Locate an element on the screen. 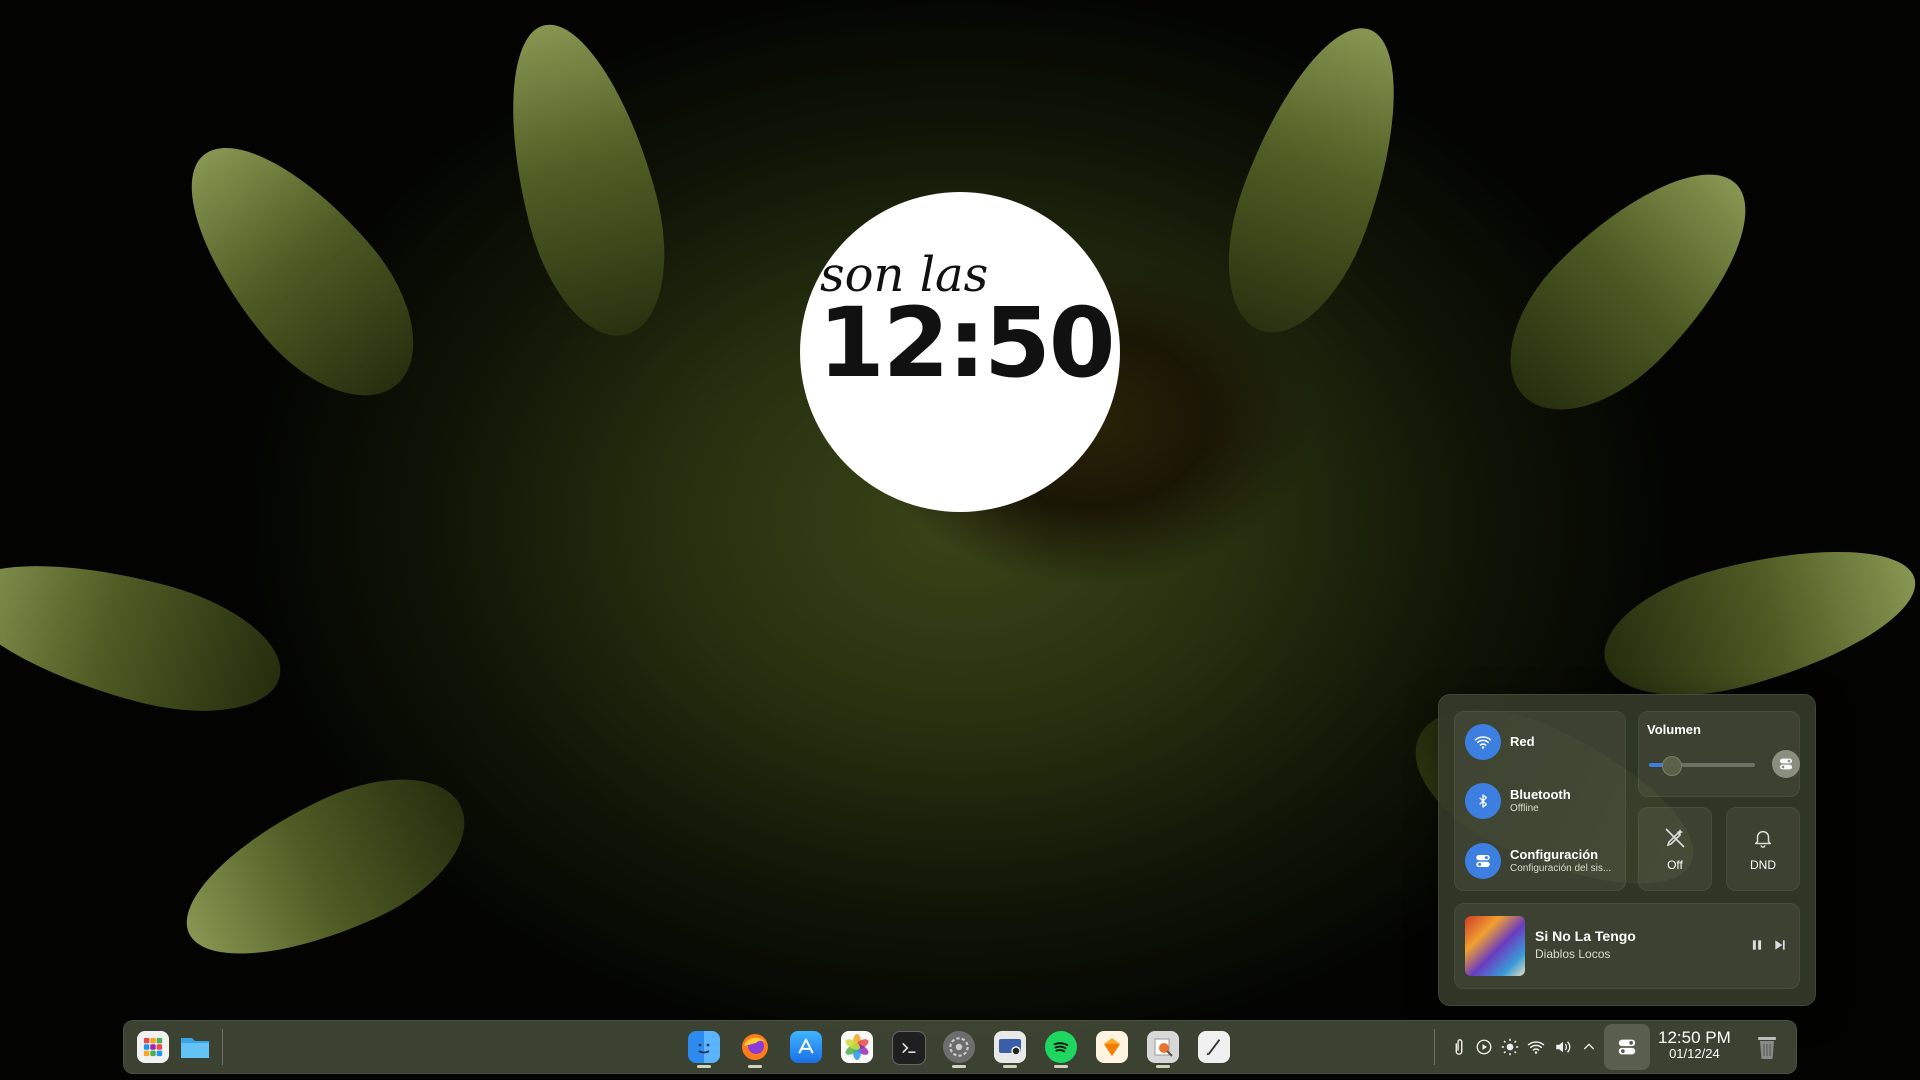 Image resolution: width=1920 pixels, height=1080 pixels. dock: 12:50 PM 01/12/24 is located at coordinates (960, 1047).